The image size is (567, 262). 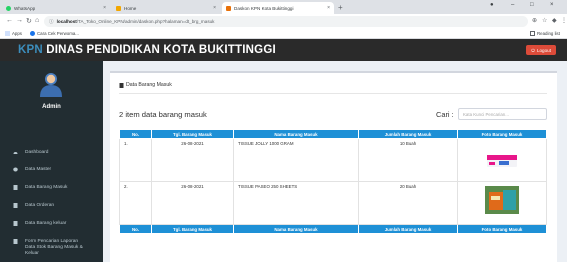 What do you see at coordinates (296, 160) in the screenshot?
I see `cell-nama-barang: TISSUE JOLLY 1000 GRAM` at bounding box center [296, 160].